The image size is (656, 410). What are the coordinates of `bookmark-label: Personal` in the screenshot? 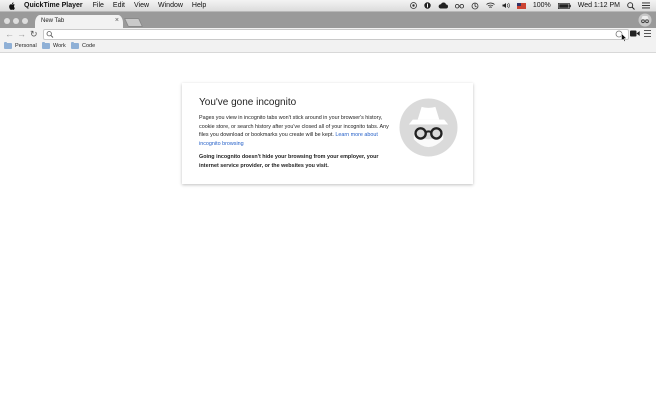 It's located at (26, 46).